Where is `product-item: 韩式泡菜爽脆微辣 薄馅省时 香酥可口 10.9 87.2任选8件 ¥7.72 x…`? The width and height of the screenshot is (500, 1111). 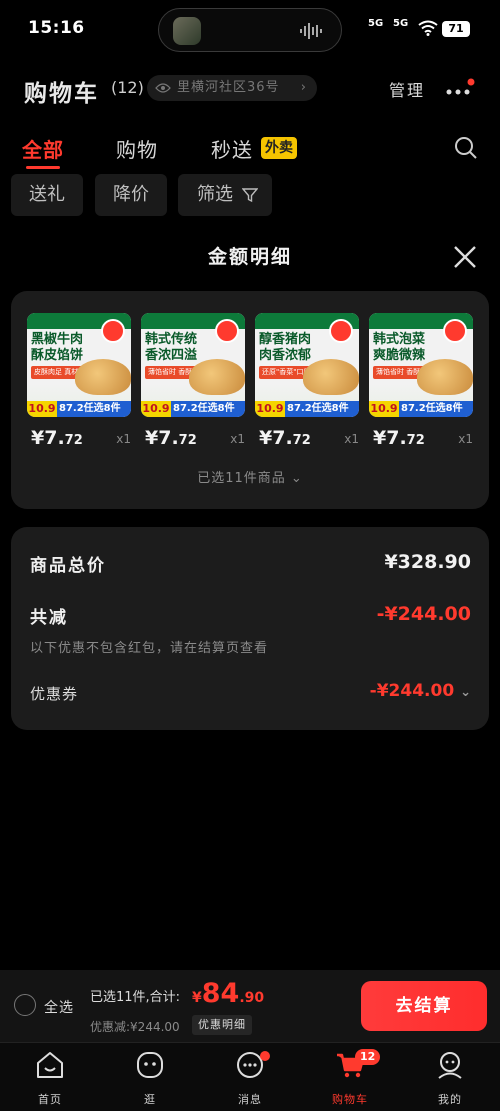
product-item: 韩式泡菜爽脆微辣 薄馅省时 香酥可口 10.9 87.2任选8件 ¥7.72 x… is located at coordinates (421, 381).